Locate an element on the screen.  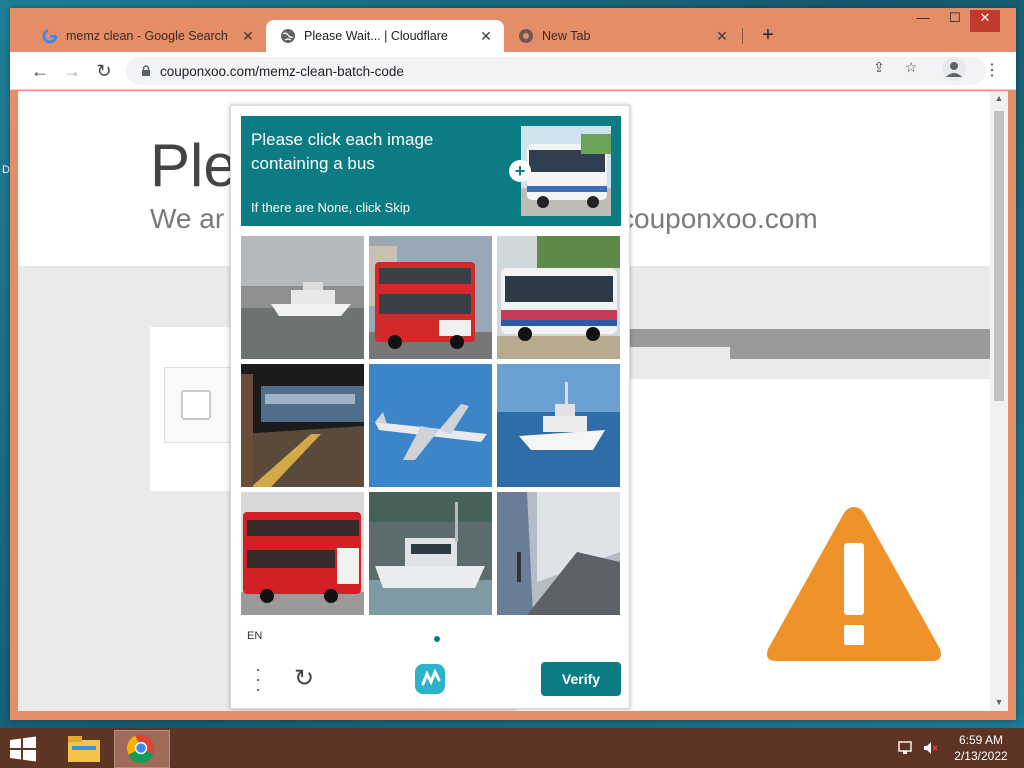
captcha-skip-hint: If there are None, click Skip is located at coordinates (330, 207).